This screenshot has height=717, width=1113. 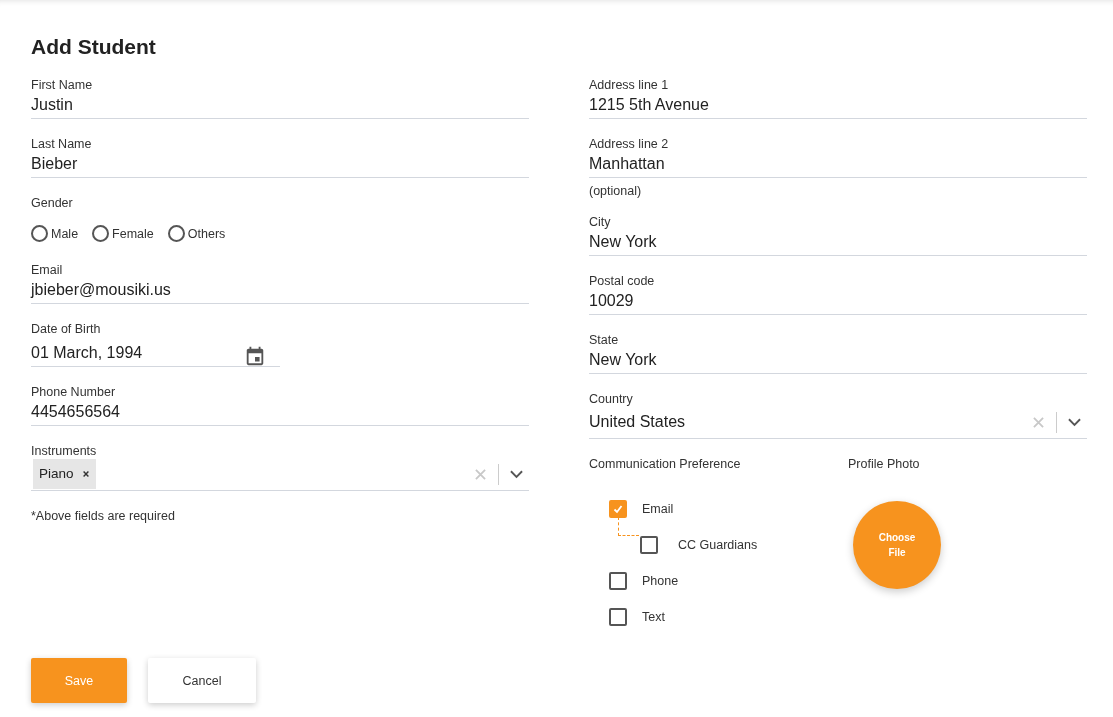 I want to click on field-label: Email, so click(x=47, y=270).